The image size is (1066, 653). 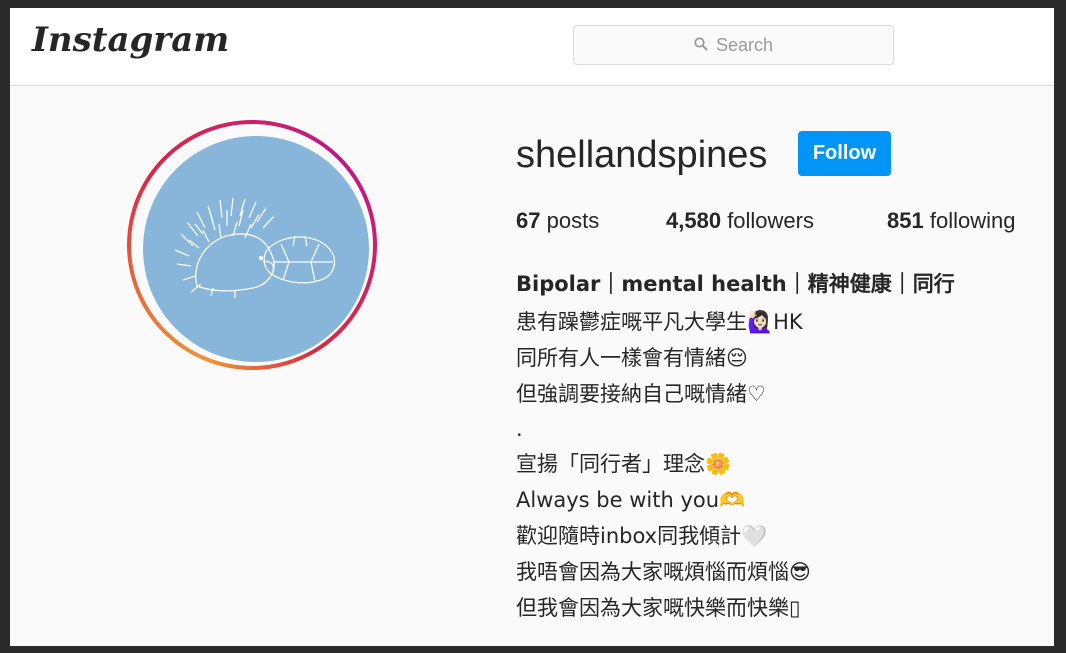 What do you see at coordinates (658, 608) in the screenshot?
I see `bio-line: 但我會因為大家嘅快樂而快樂▯` at bounding box center [658, 608].